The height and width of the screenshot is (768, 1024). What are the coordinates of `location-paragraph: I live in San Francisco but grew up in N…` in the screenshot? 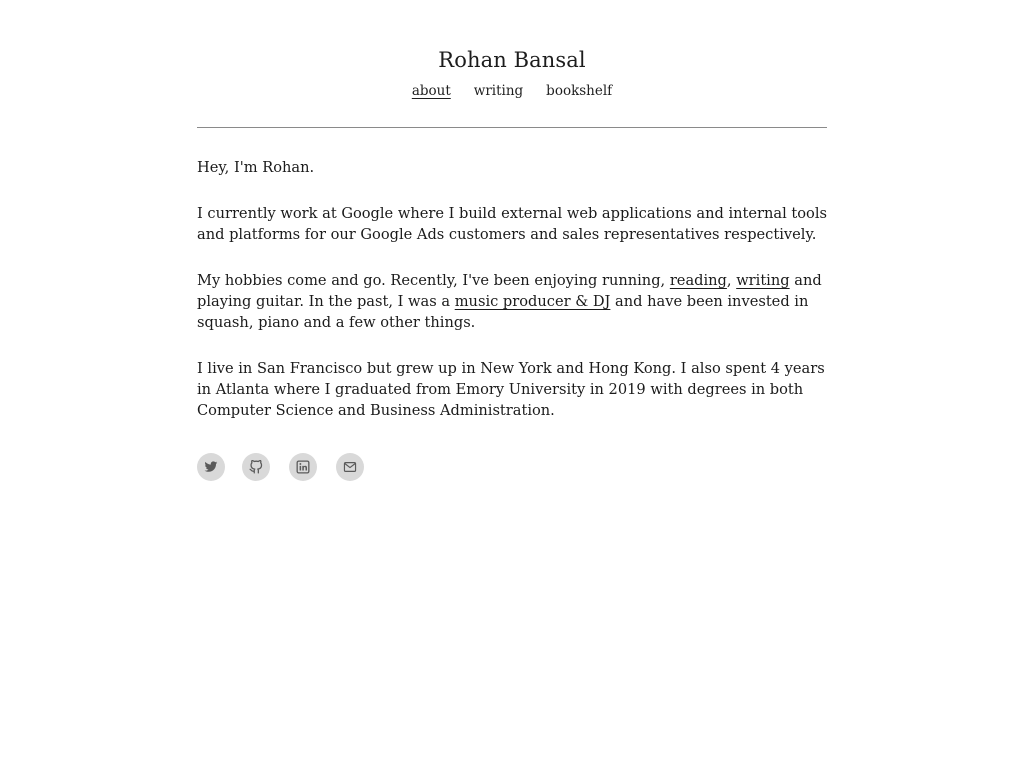 It's located at (511, 389).